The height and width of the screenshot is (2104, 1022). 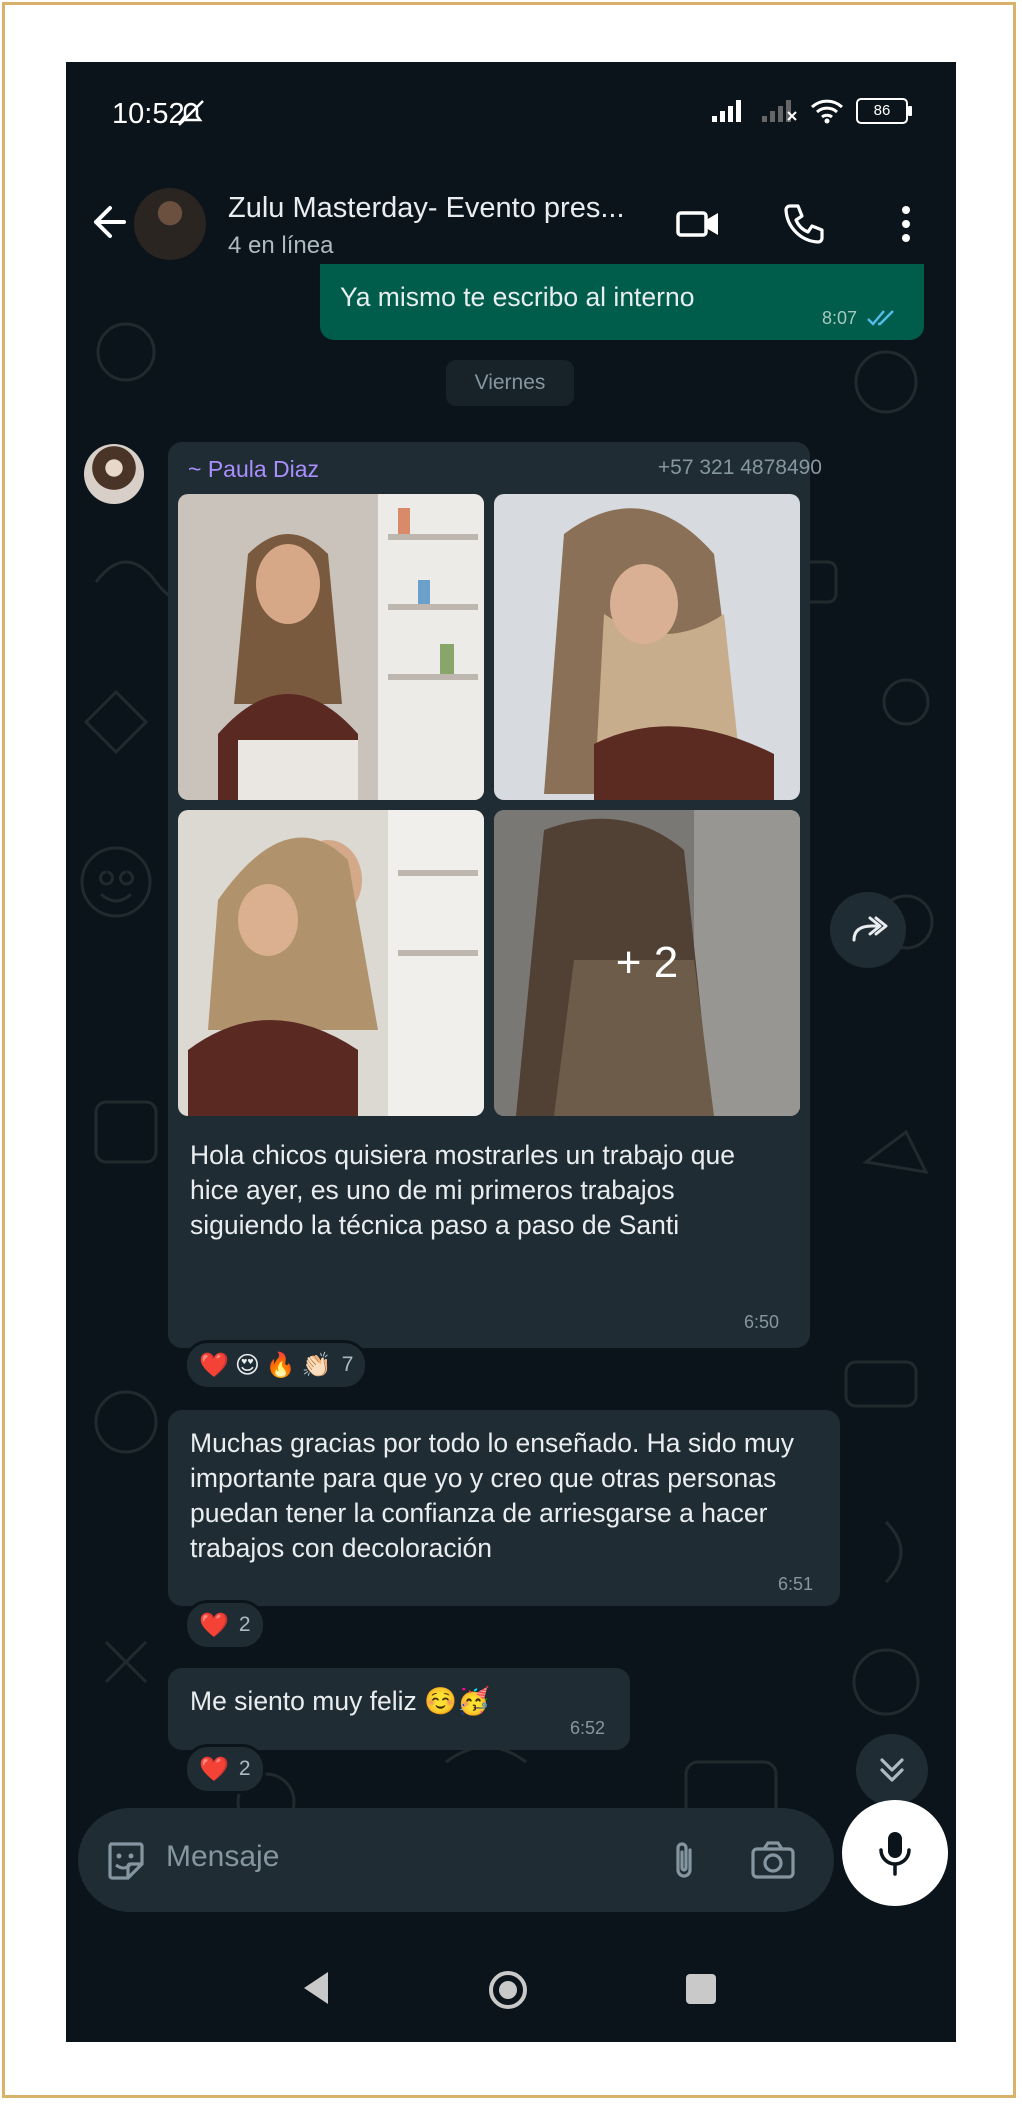 What do you see at coordinates (340, 1701) in the screenshot?
I see `message-text: Me siento muy feliz ☺️🥳` at bounding box center [340, 1701].